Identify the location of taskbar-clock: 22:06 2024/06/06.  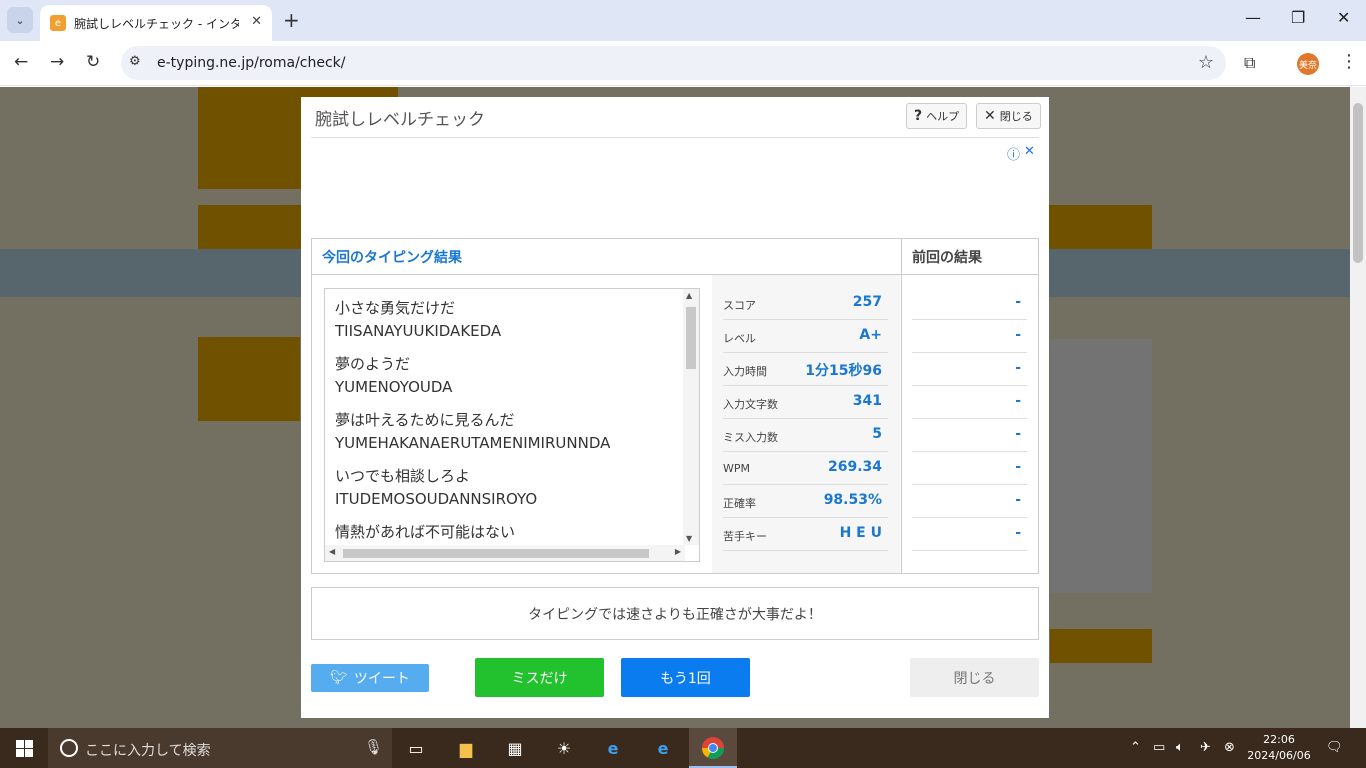
(1279, 748).